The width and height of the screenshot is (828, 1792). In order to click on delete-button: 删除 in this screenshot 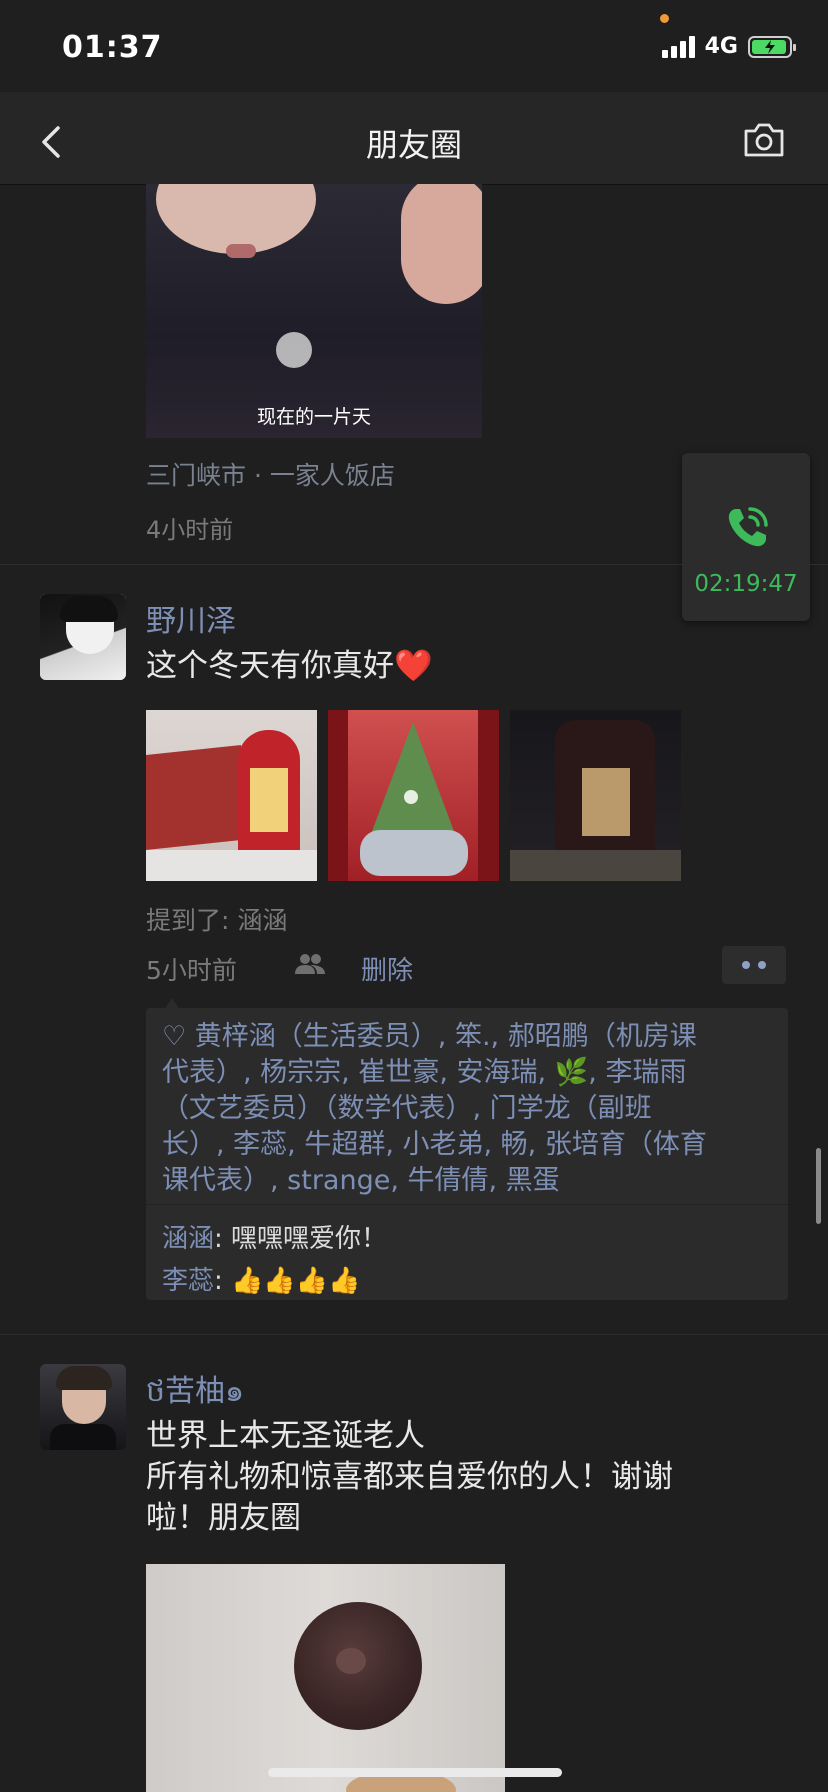, I will do `click(387, 968)`.